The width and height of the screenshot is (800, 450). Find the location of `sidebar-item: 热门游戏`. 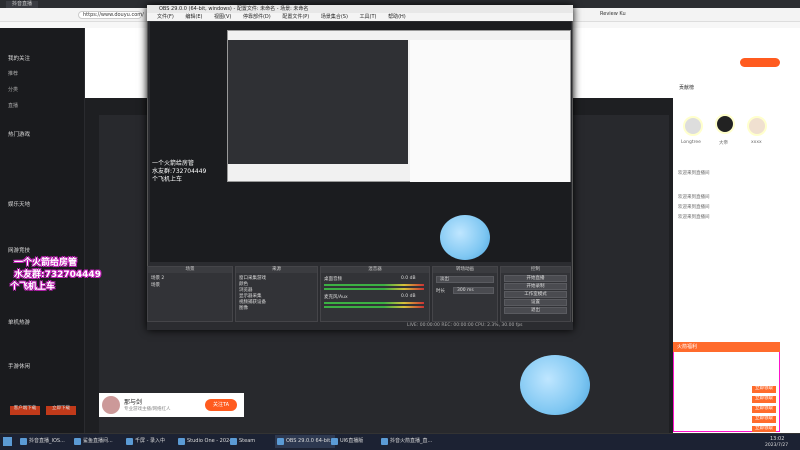

sidebar-item: 热门游戏 is located at coordinates (19, 134).